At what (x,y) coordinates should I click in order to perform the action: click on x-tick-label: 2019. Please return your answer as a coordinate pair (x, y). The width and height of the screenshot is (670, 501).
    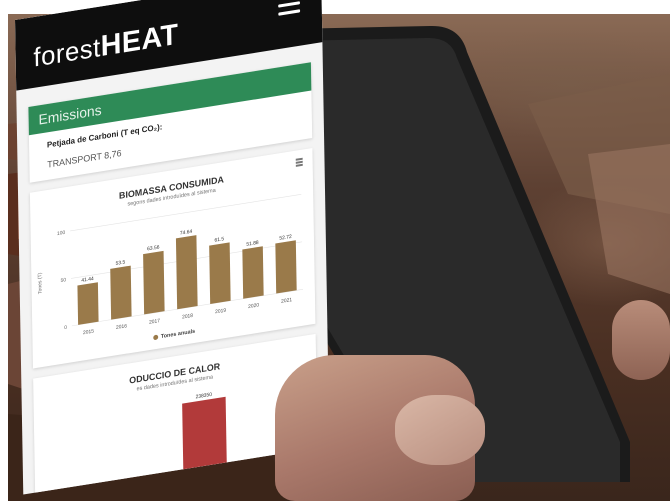
    Looking at the image, I should click on (220, 312).